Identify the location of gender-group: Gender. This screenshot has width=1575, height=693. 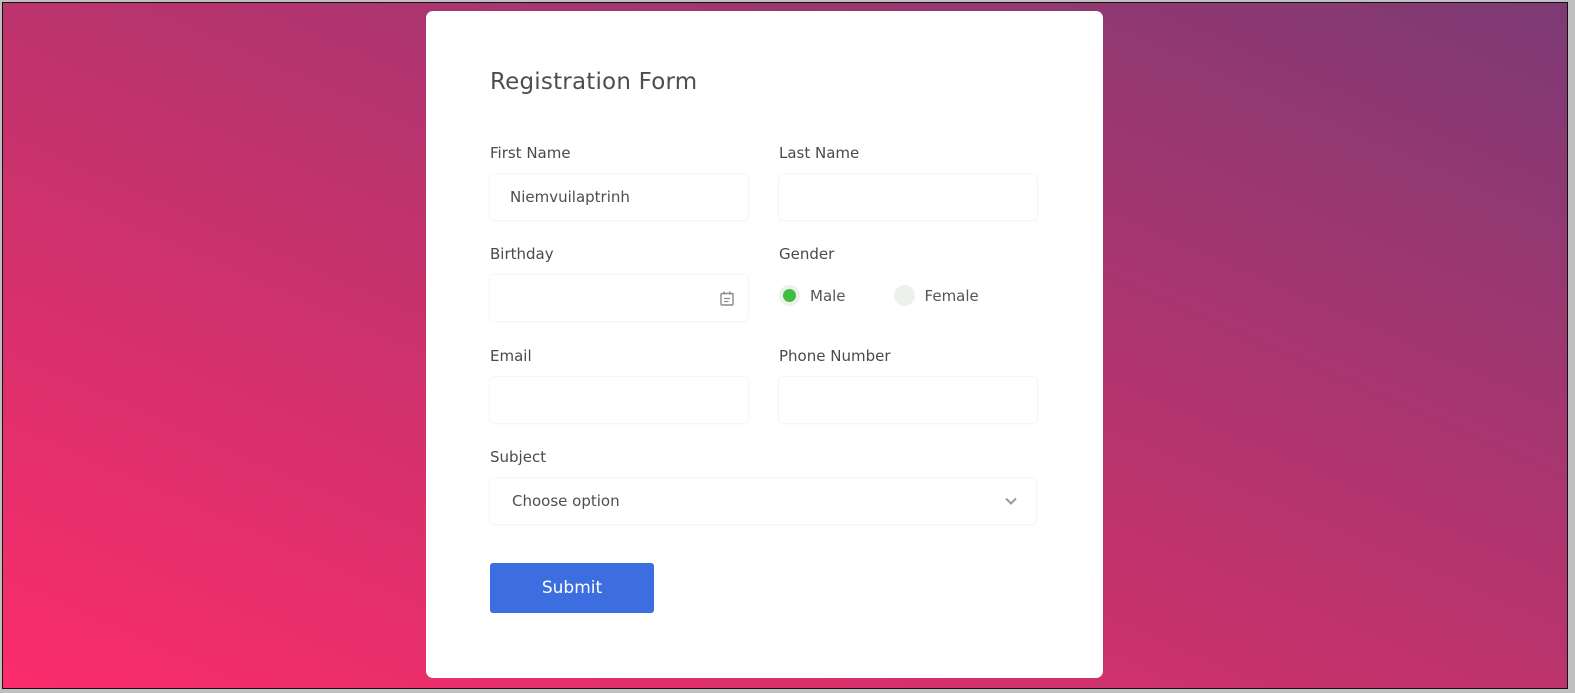
(908, 256).